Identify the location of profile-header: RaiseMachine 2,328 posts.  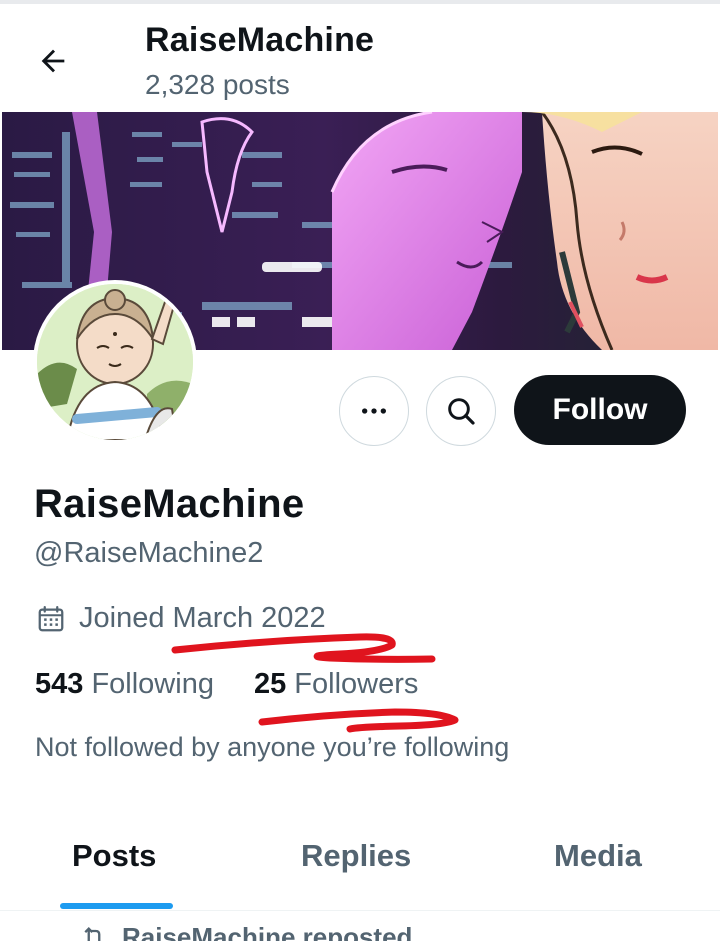
(360, 58).